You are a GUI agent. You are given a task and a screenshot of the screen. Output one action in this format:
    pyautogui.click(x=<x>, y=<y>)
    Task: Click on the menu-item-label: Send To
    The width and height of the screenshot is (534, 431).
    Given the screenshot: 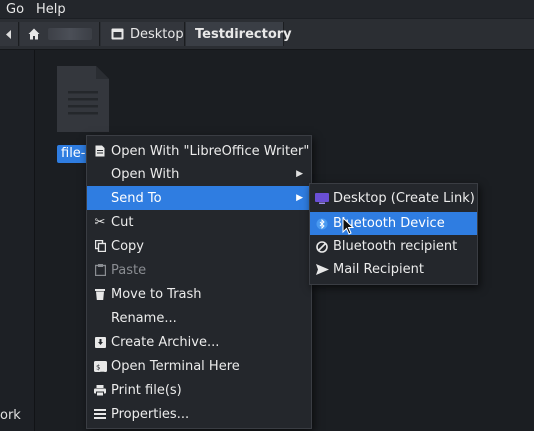 What is the action you would take?
    pyautogui.click(x=136, y=198)
    